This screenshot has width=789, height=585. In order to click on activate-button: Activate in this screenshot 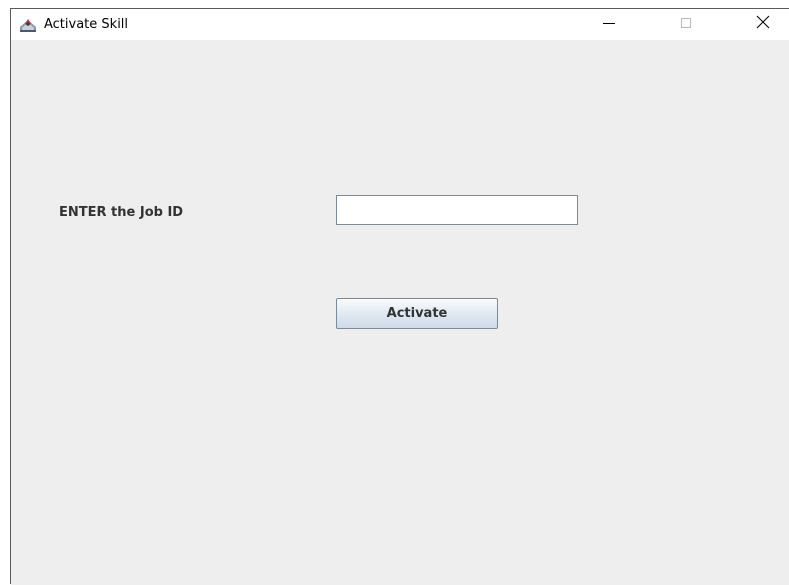, I will do `click(417, 313)`.